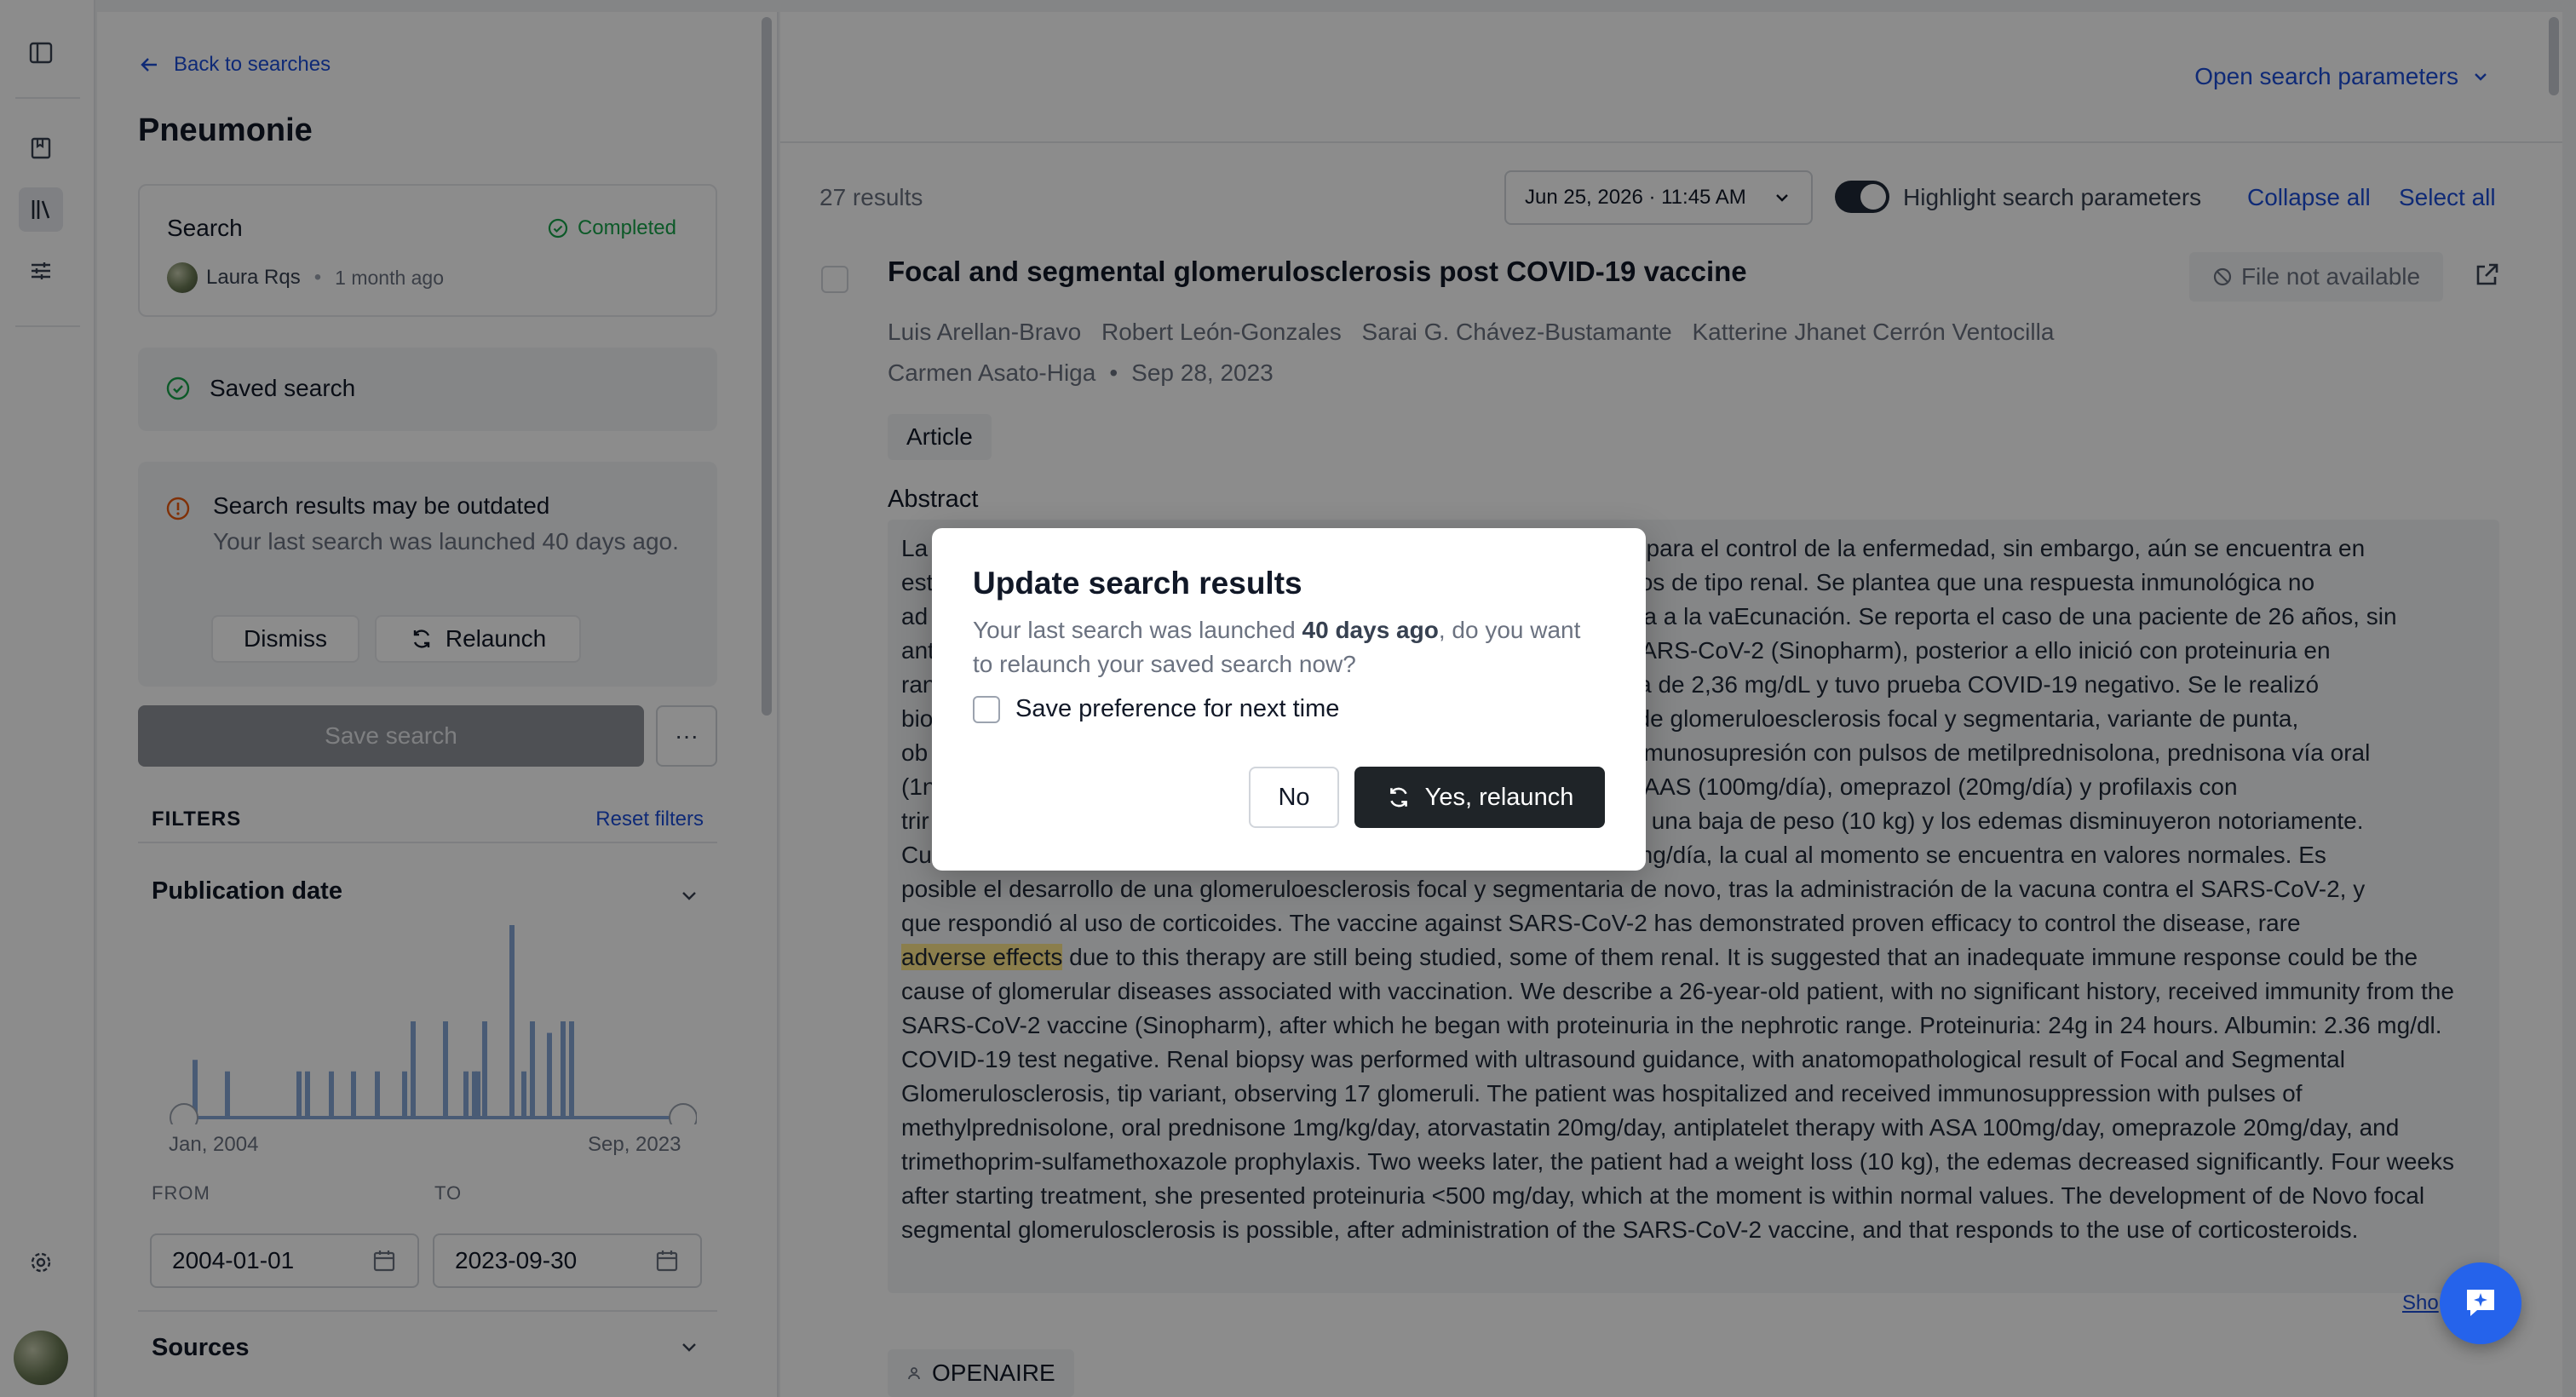 Image resolution: width=2576 pixels, height=1397 pixels. Describe the element at coordinates (1137, 583) in the screenshot. I see `dialog-title: Update search results` at that location.